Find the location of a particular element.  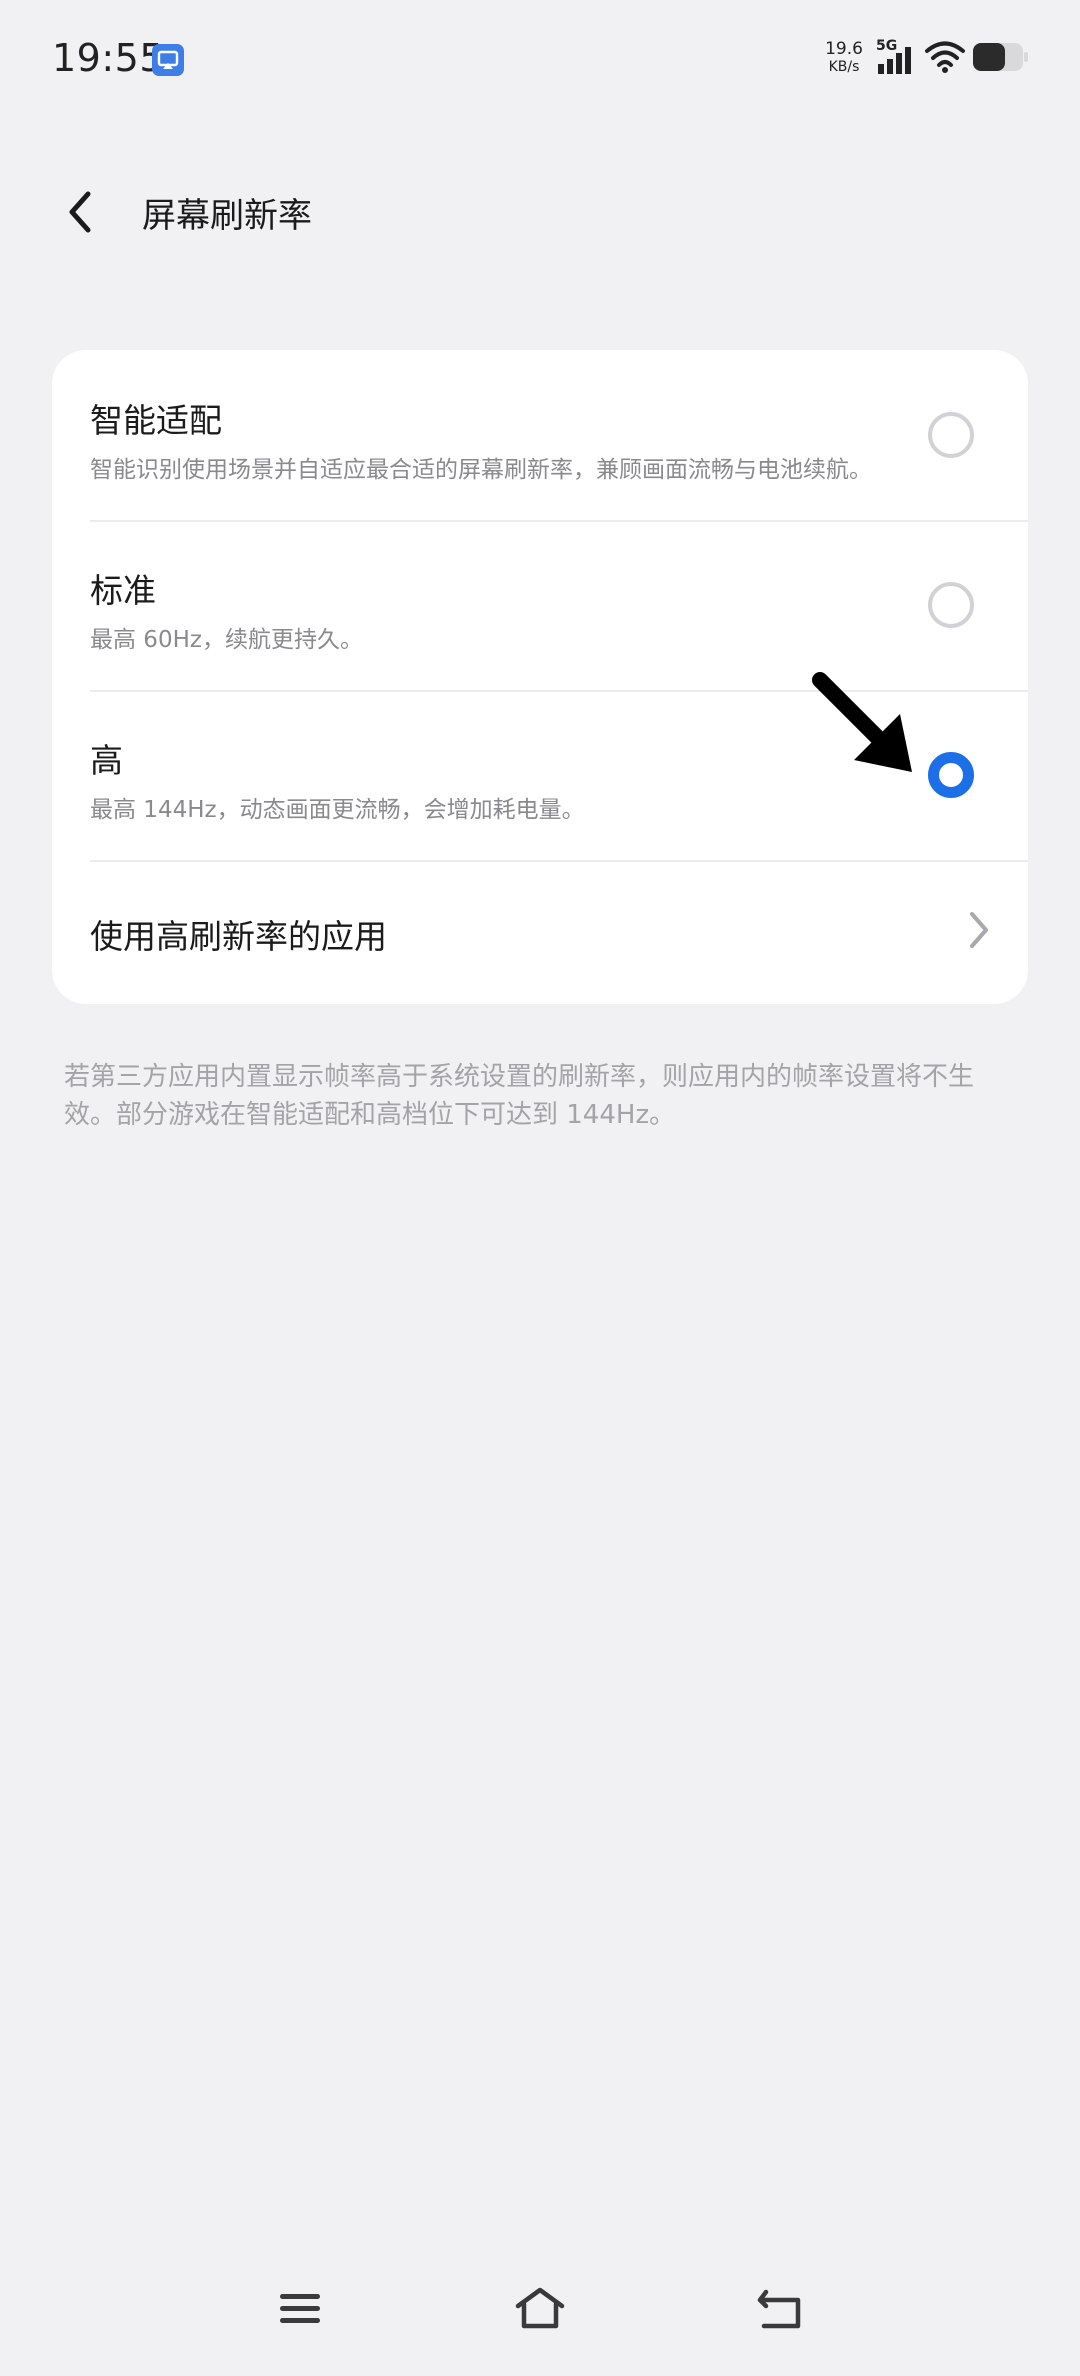

signal-icon is located at coordinates (894, 60).